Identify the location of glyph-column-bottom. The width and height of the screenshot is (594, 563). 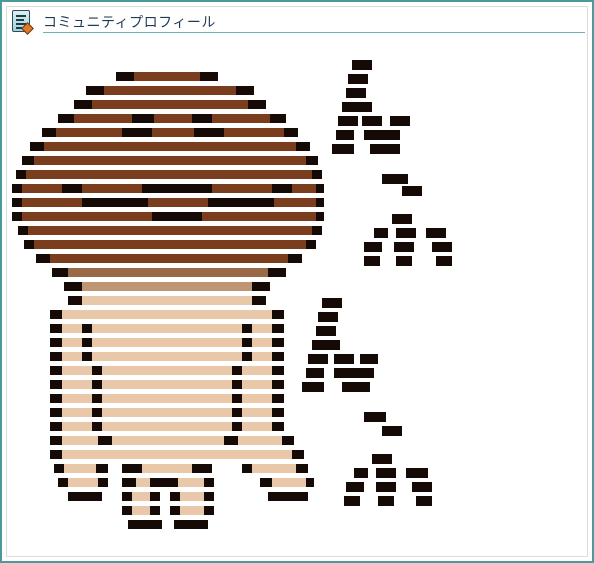
(367, 402).